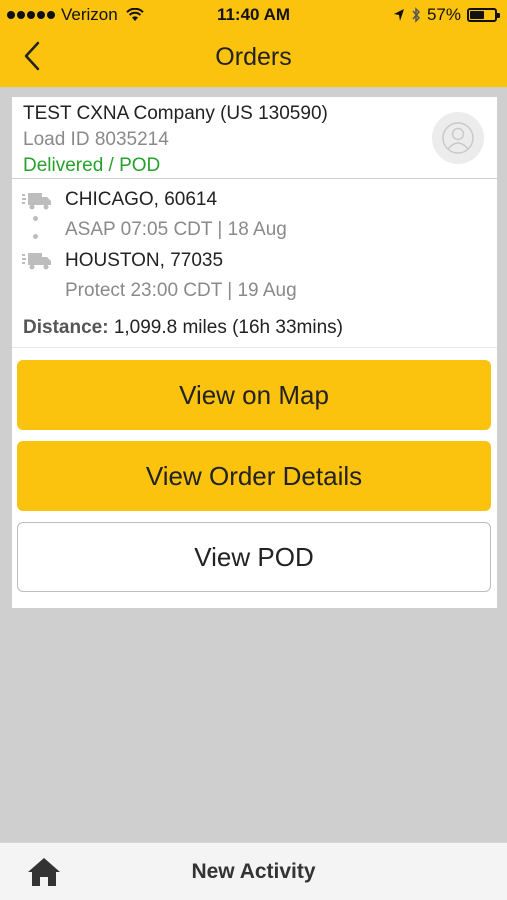 The height and width of the screenshot is (900, 507). Describe the element at coordinates (141, 199) in the screenshot. I see `origin-city: CHICAGO, 60614` at that location.